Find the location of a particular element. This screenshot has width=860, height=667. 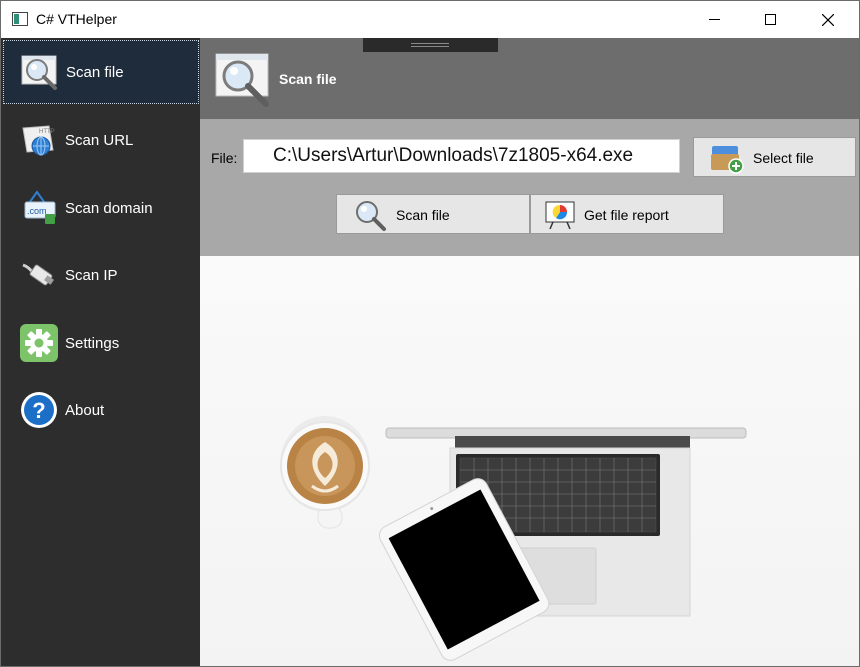

select-file-label: Select file is located at coordinates (783, 158).